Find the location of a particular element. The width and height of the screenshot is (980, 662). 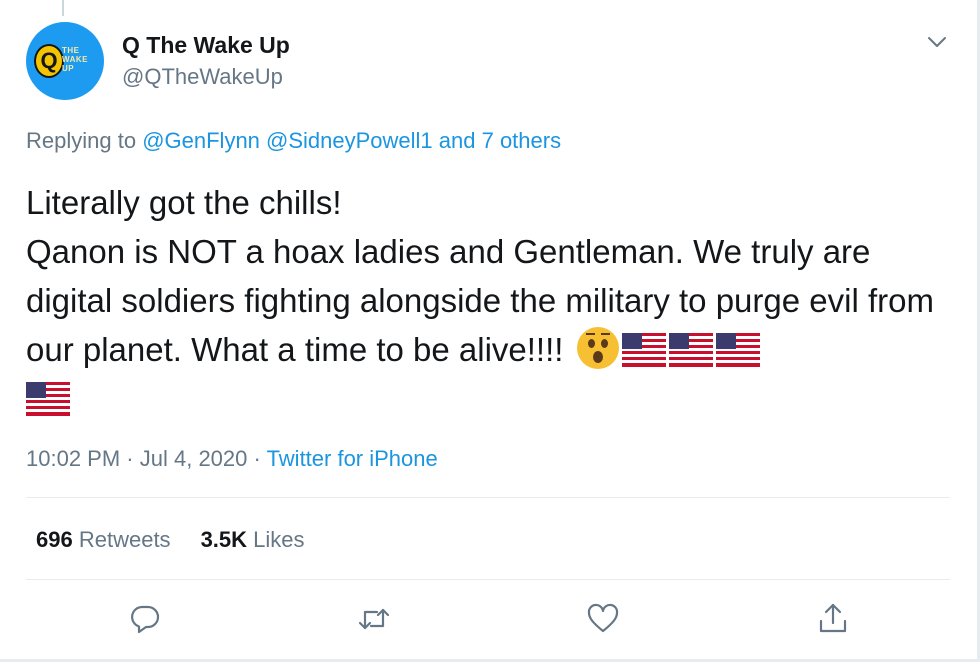

share-icon is located at coordinates (833, 619).